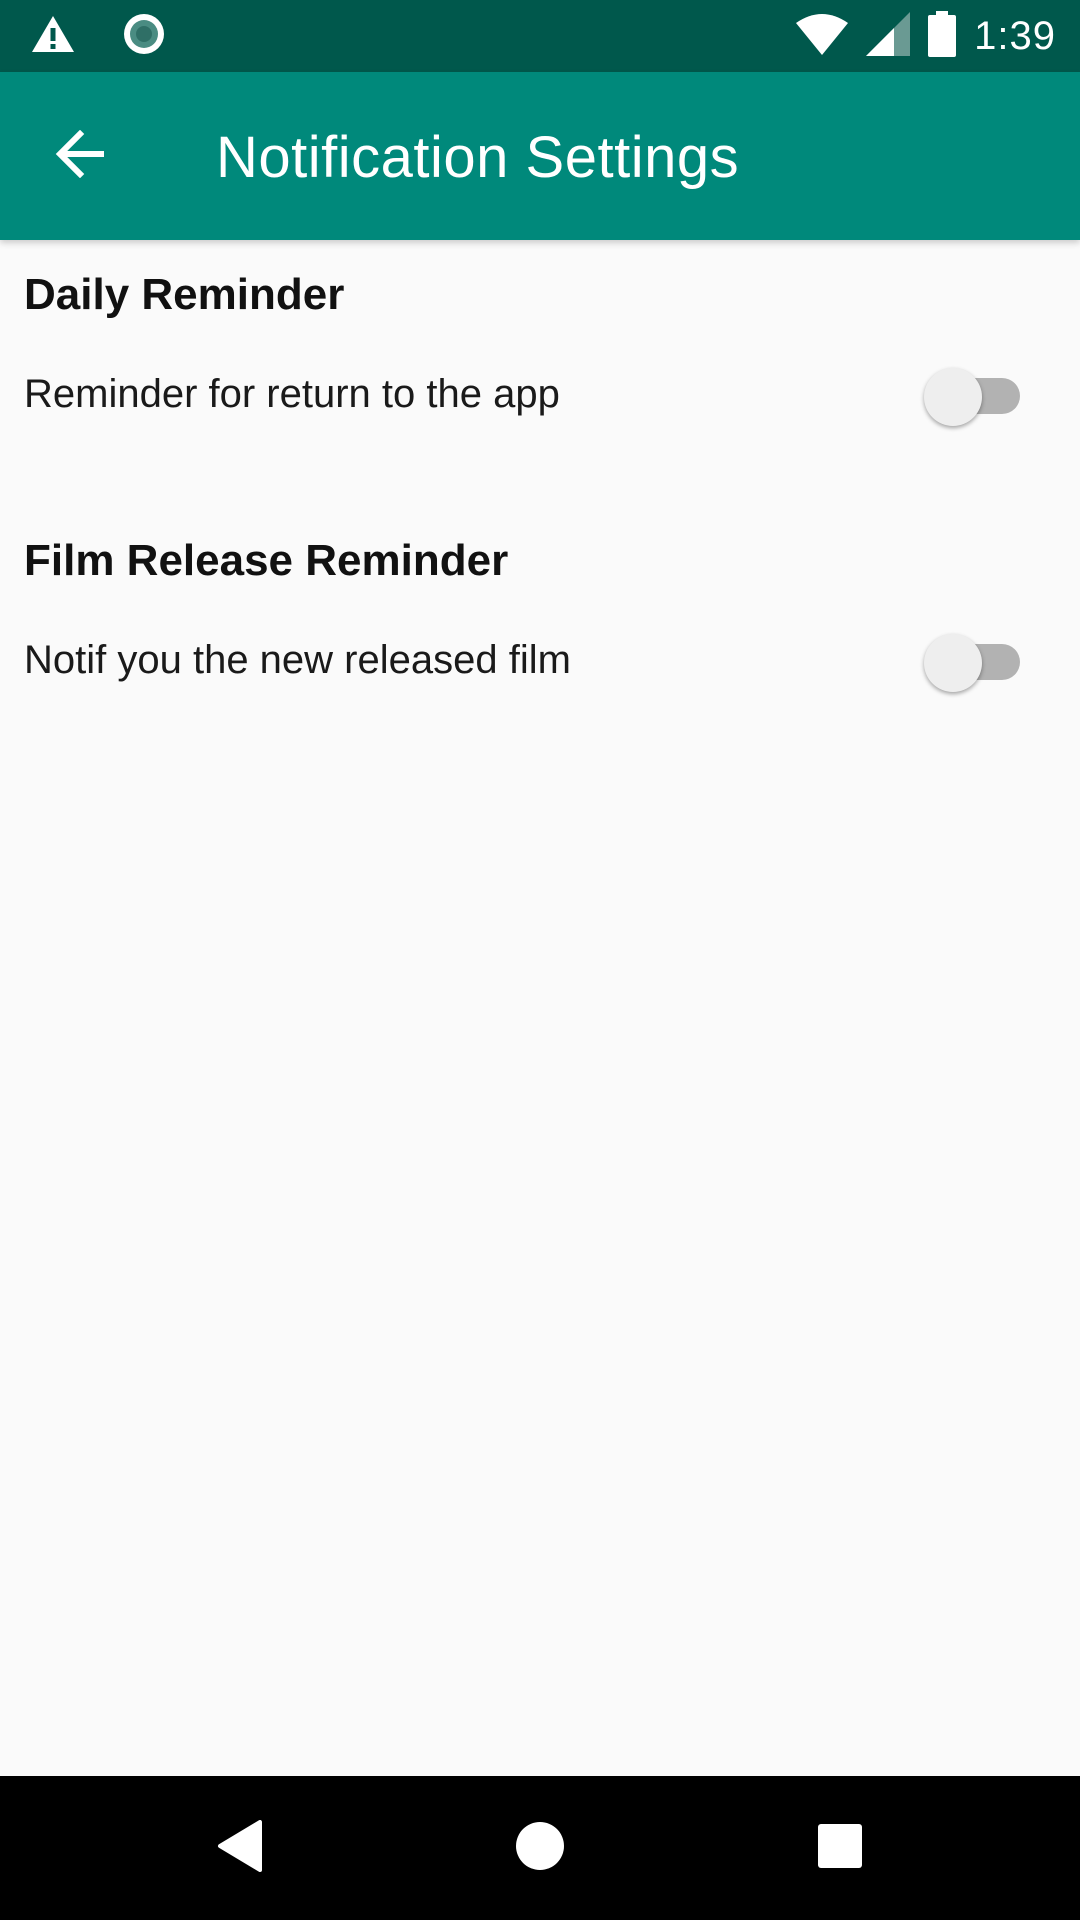  Describe the element at coordinates (540, 36) in the screenshot. I see `status-bar: 1:39` at that location.